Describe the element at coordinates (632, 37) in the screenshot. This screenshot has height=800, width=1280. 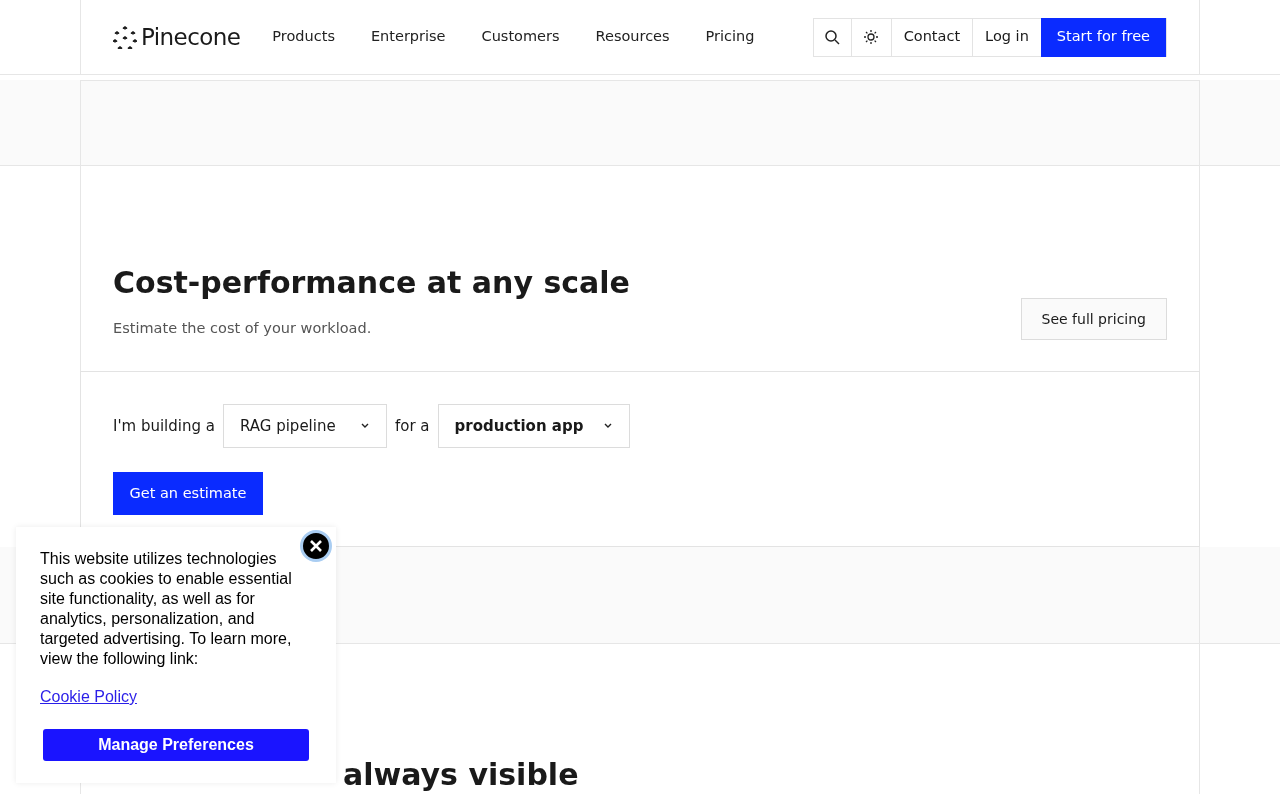
I see `nav-link: Resources` at that location.